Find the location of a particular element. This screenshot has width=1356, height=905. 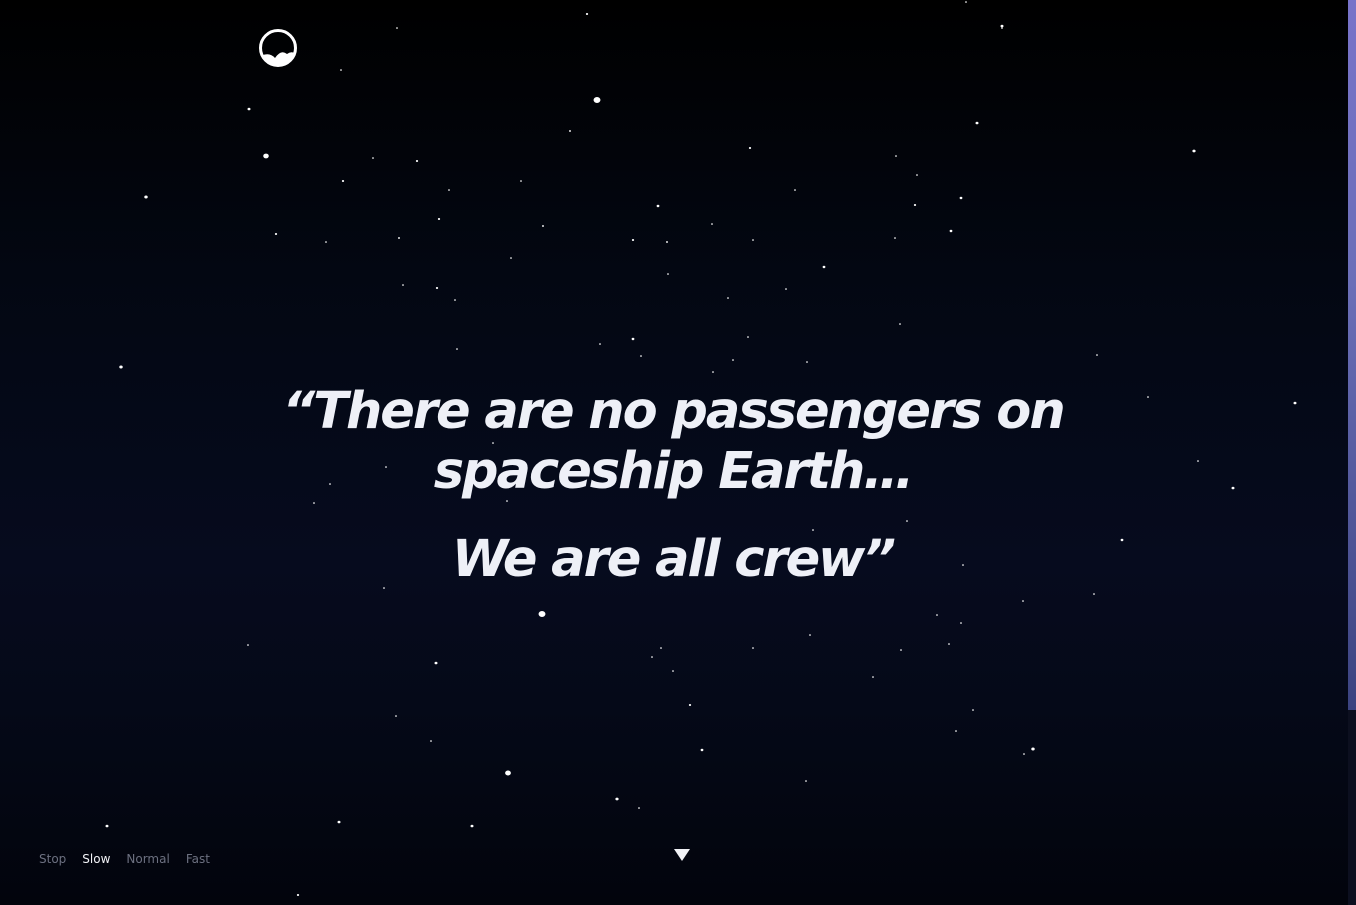

scrollbar-track is located at coordinates (1352, 452).